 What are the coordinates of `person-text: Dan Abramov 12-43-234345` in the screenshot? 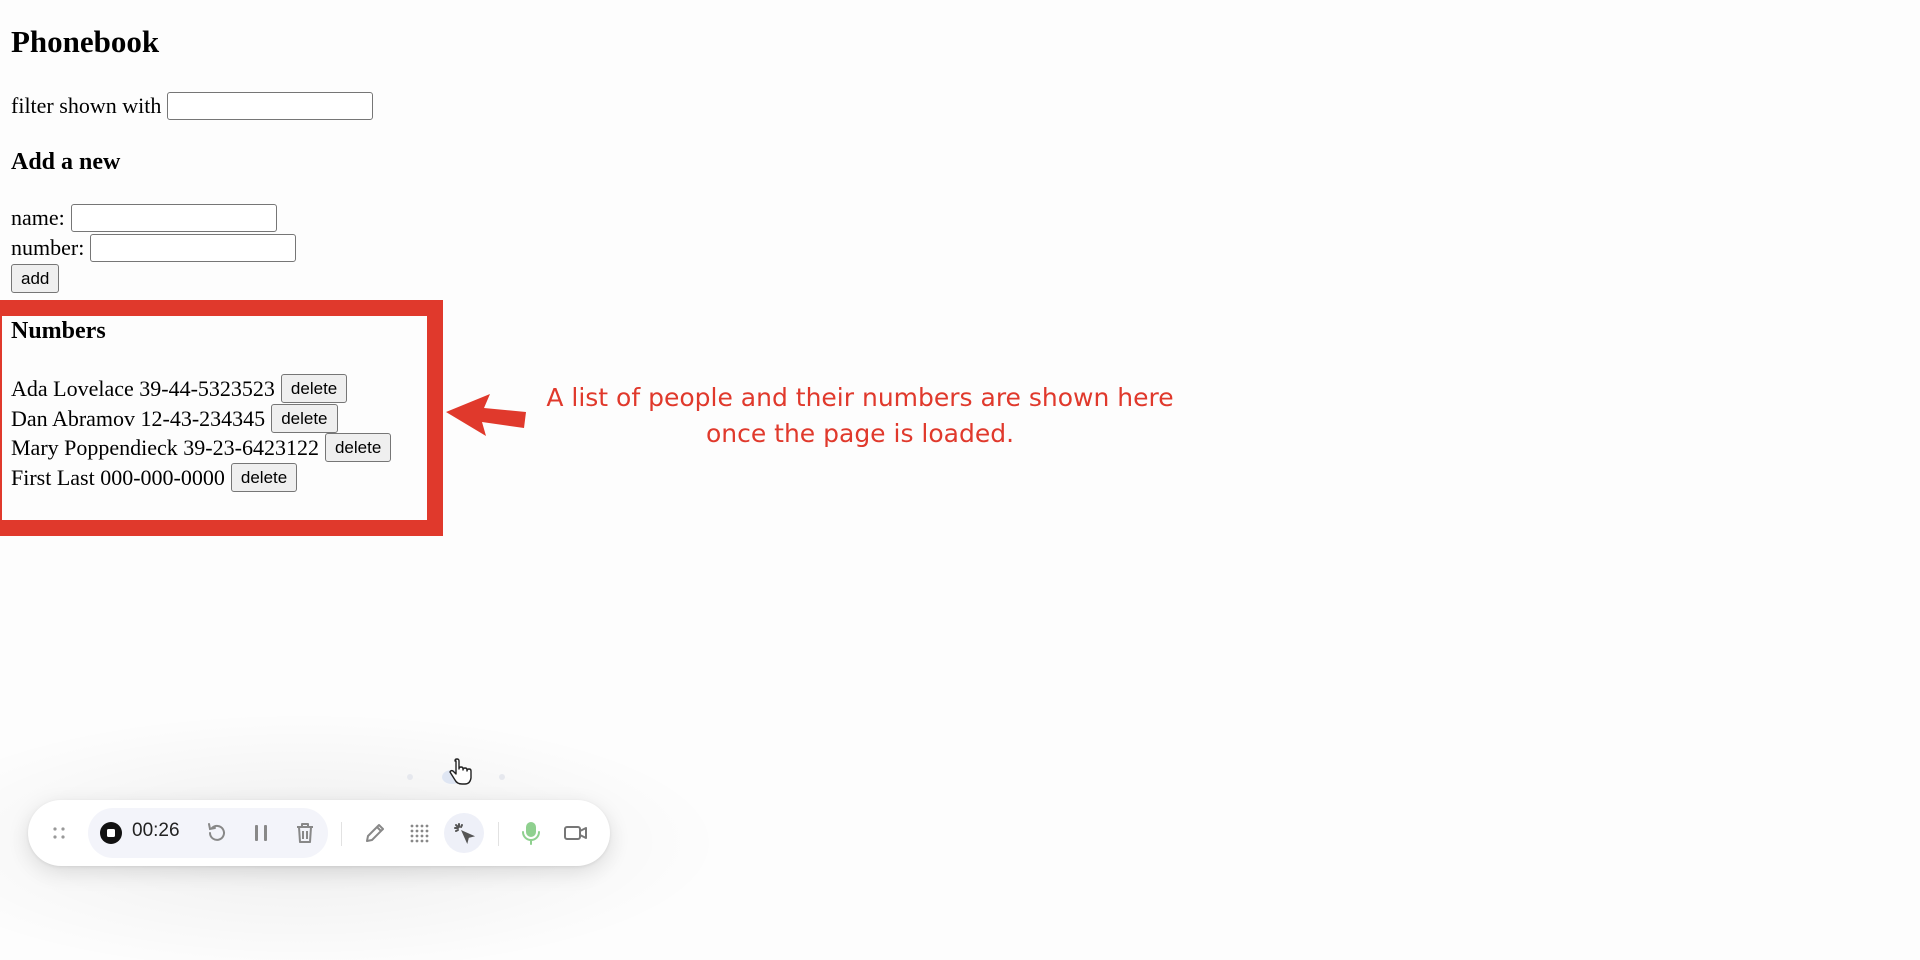 It's located at (138, 418).